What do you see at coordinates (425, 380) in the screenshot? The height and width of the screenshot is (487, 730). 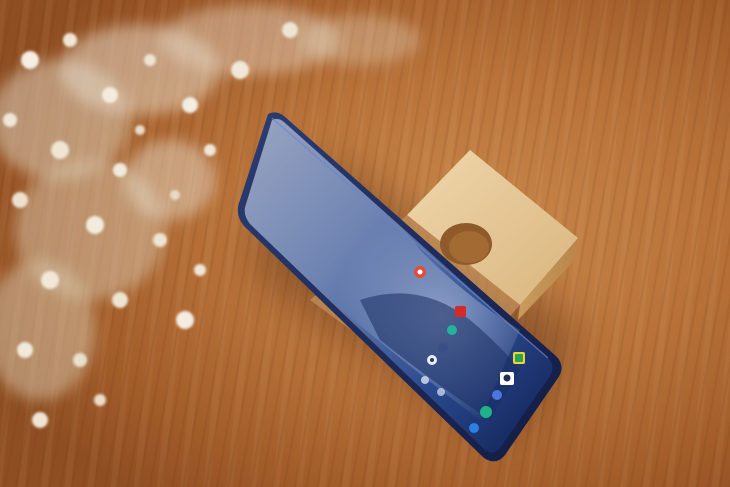 I see `app-icon-small` at bounding box center [425, 380].